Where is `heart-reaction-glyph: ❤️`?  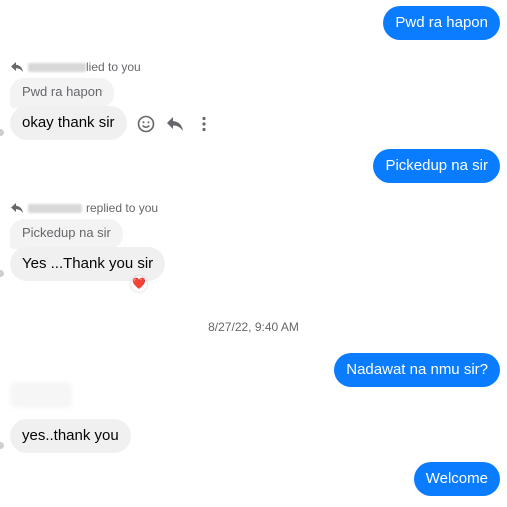
heart-reaction-glyph: ❤️ is located at coordinates (139, 284).